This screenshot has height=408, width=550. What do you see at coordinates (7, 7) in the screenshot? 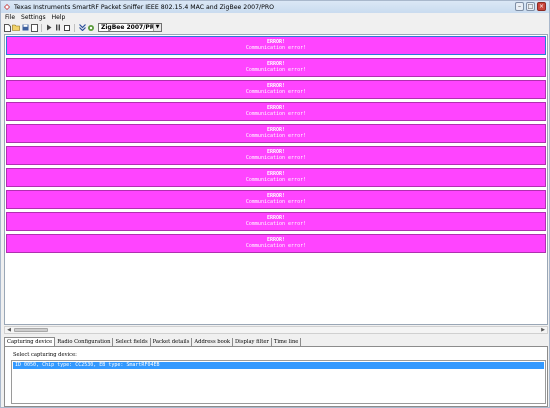
I see `app-icon` at bounding box center [7, 7].